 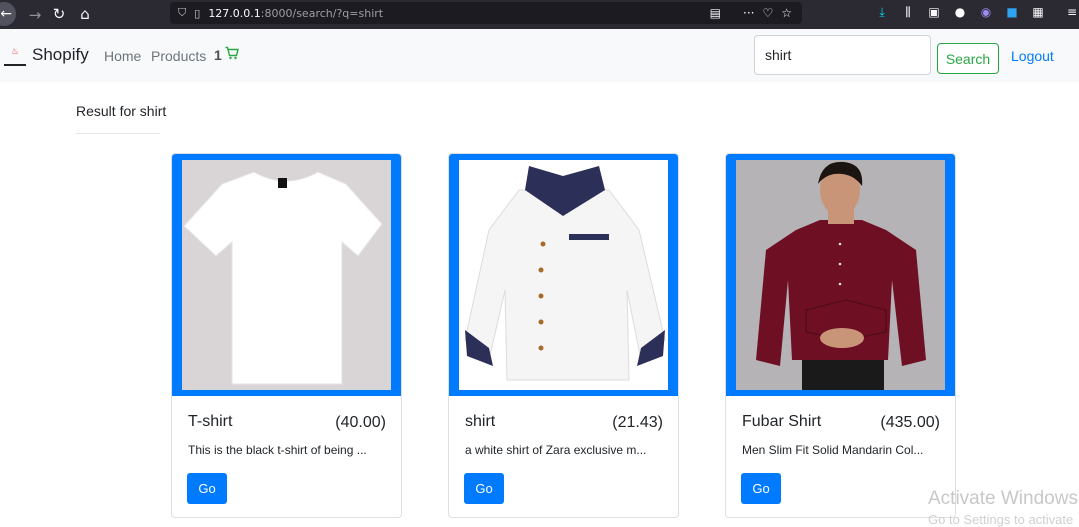 I want to click on site-navbar: ♨ Shopify Home Products 1 Search Logout, so click(x=539, y=55).